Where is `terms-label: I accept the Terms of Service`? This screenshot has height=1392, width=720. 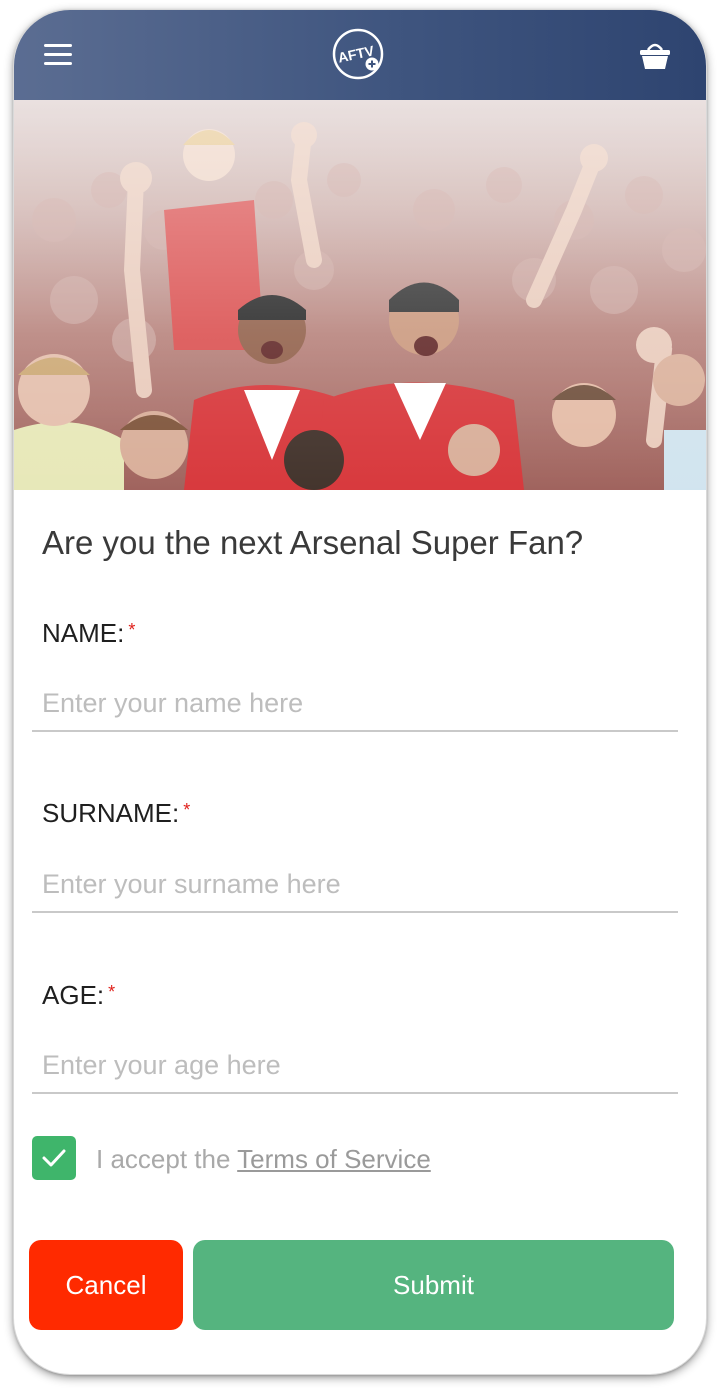
terms-label: I accept the Terms of Service is located at coordinates (263, 1159).